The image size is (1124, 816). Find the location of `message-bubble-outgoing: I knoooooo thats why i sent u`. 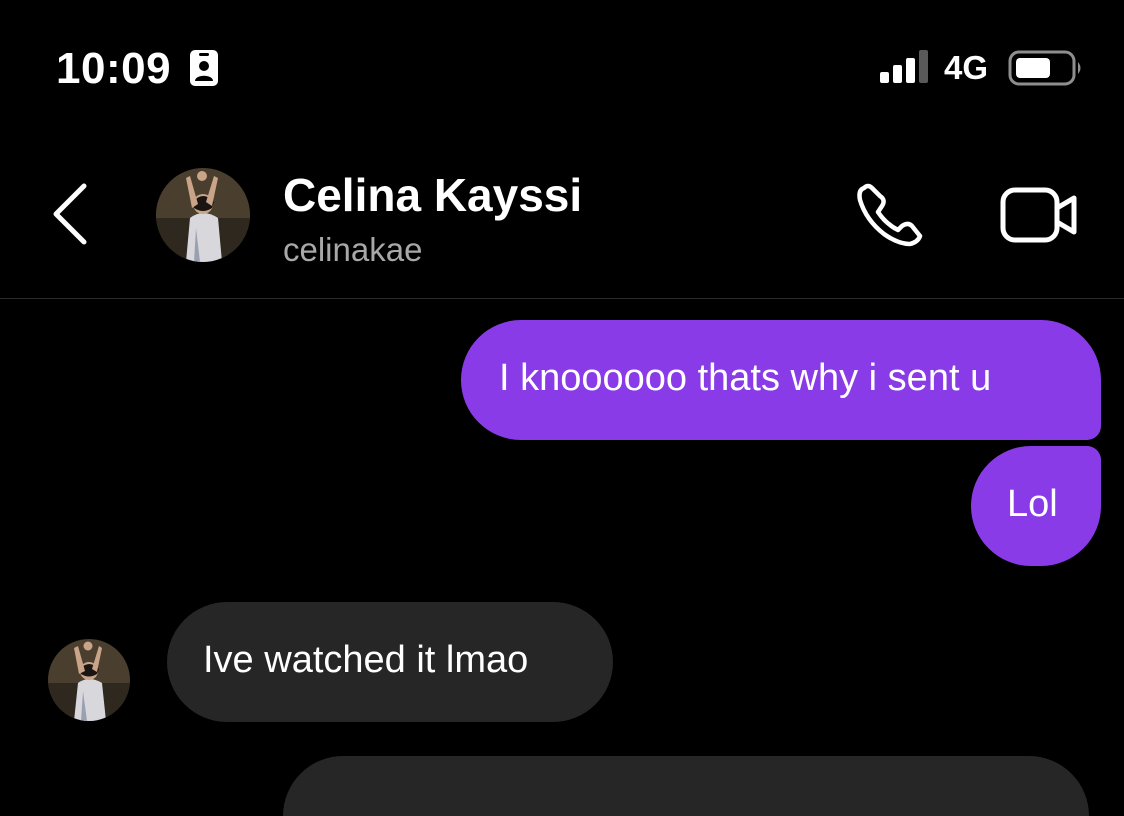

message-bubble-outgoing: I knoooooo thats why i sent u is located at coordinates (781, 380).